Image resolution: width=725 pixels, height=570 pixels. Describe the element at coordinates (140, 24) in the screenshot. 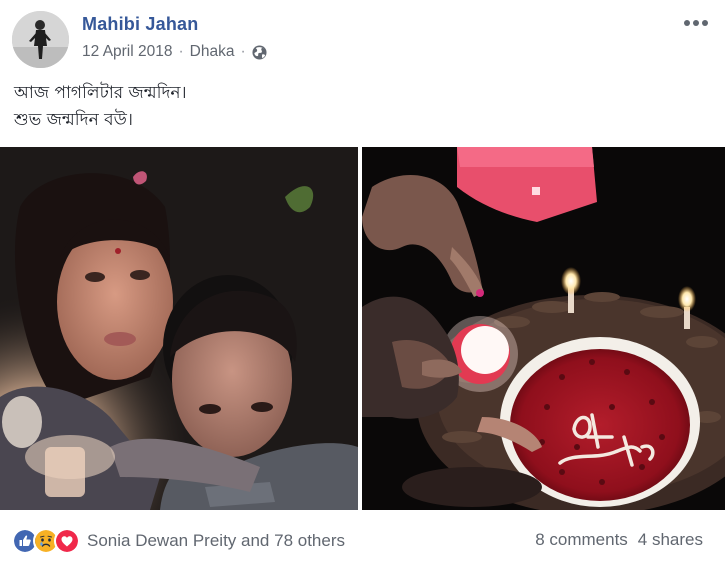

I see `author-name: Mahibi Jahan` at that location.